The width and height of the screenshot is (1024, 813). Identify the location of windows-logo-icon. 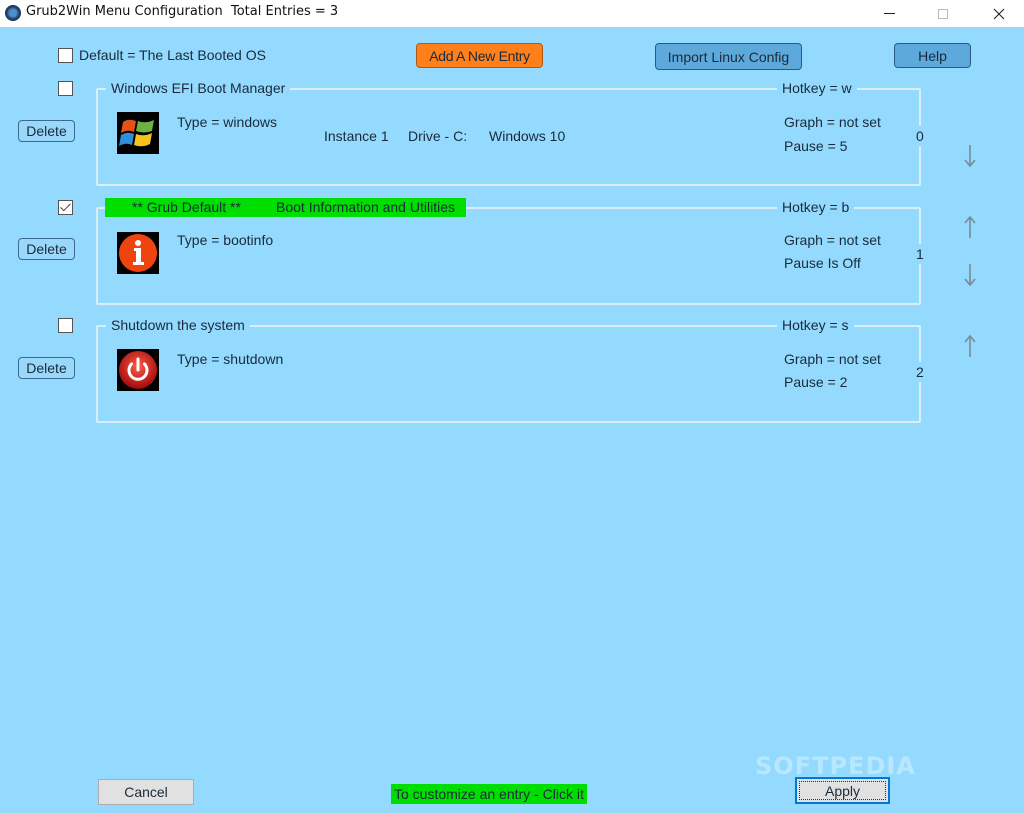
(138, 133).